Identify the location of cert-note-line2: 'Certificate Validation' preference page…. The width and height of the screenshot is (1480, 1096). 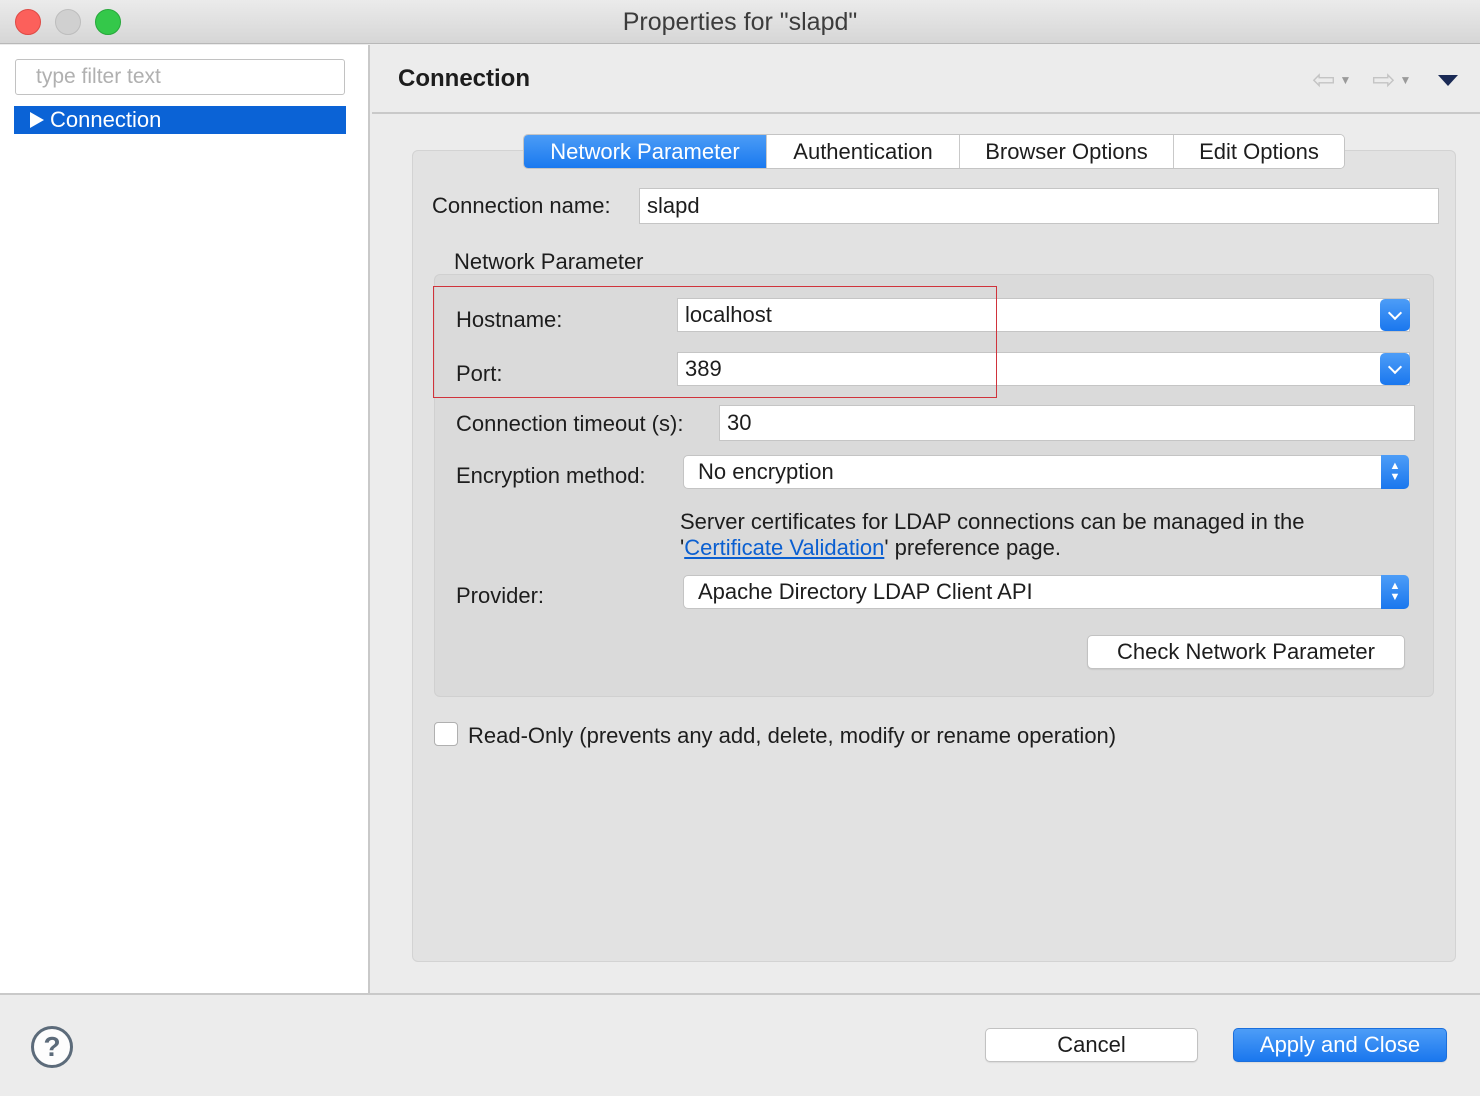
(870, 548).